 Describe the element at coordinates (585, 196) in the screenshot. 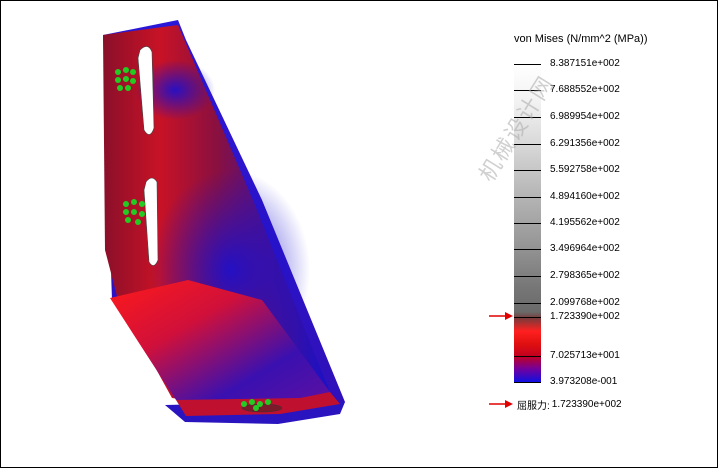

I see `legend-tick-label: 4.894160e+002` at that location.